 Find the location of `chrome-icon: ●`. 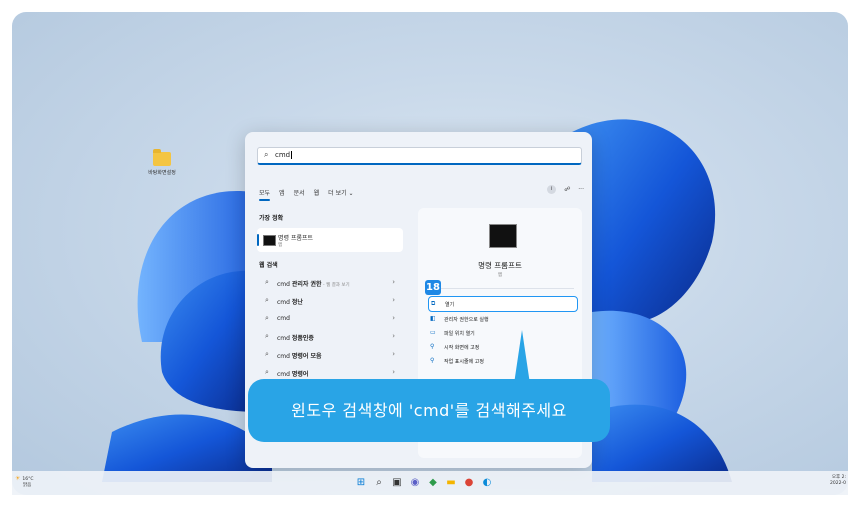

chrome-icon: ● is located at coordinates (469, 483).